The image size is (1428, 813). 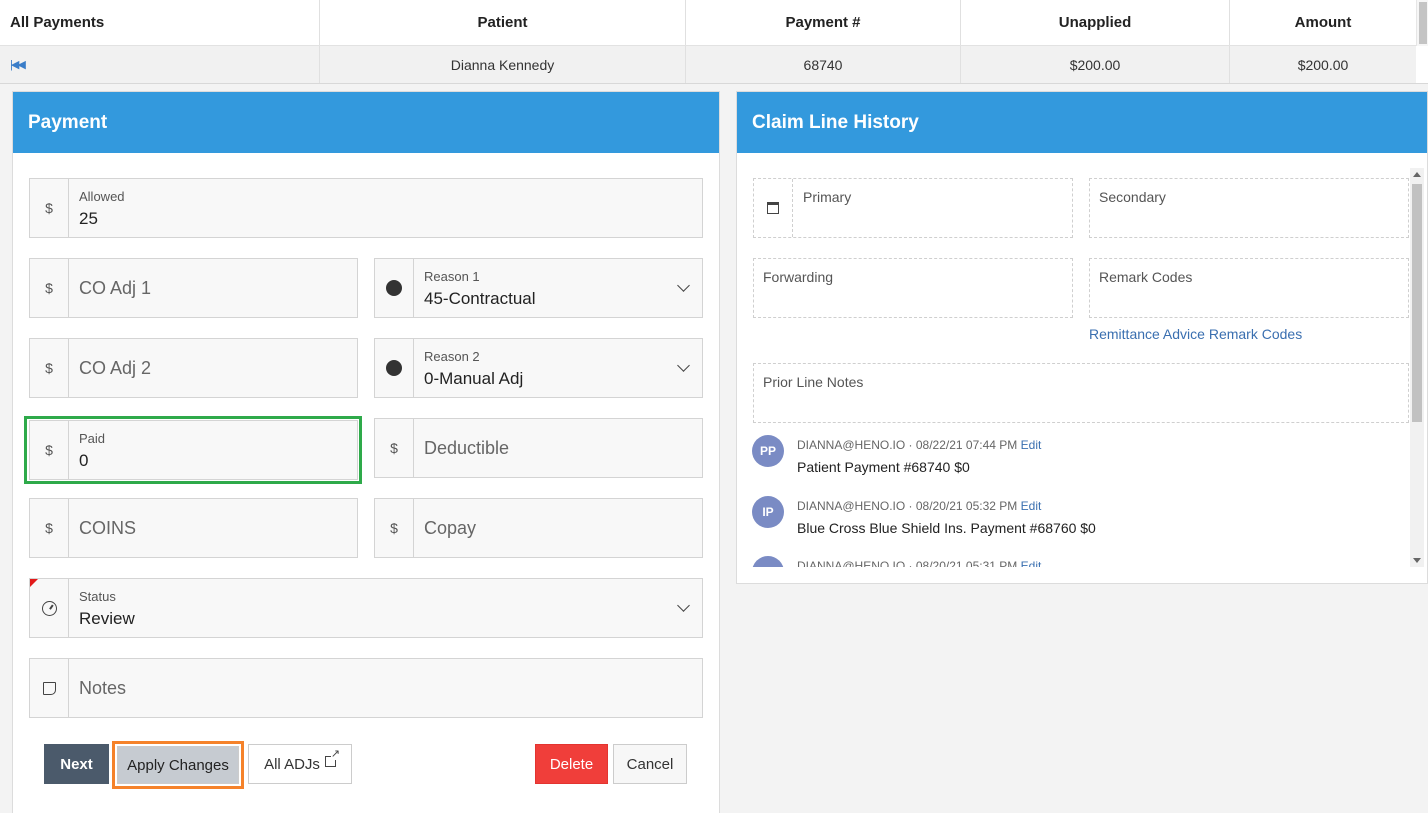 I want to click on scroll-down-icon, so click(x=1417, y=560).